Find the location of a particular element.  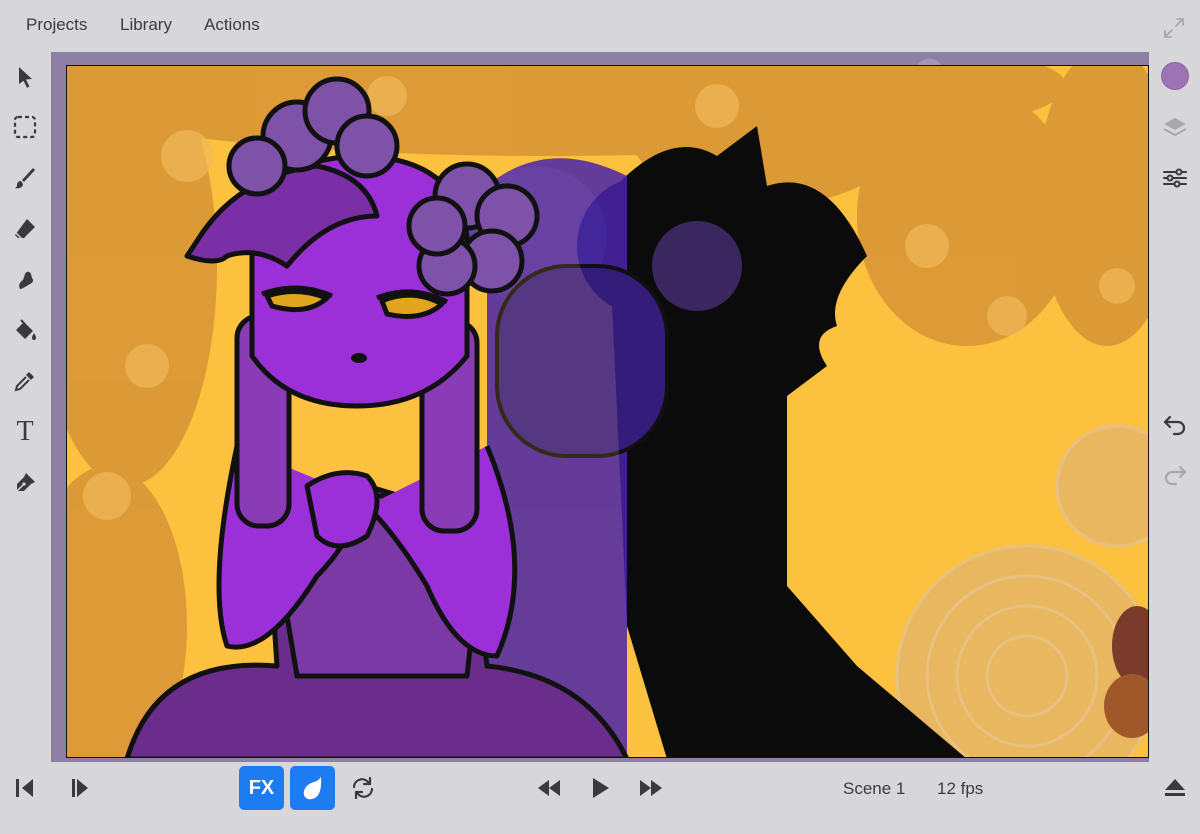

play-icon is located at coordinates (600, 788).